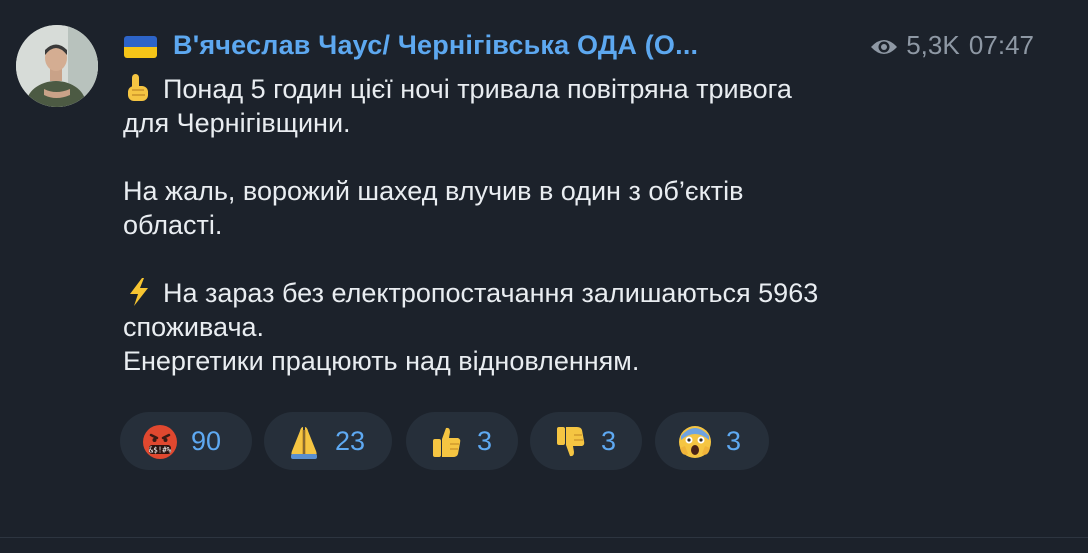 Image resolution: width=1088 pixels, height=553 pixels. Describe the element at coordinates (140, 47) in the screenshot. I see `ukraine-flag-icon` at that location.